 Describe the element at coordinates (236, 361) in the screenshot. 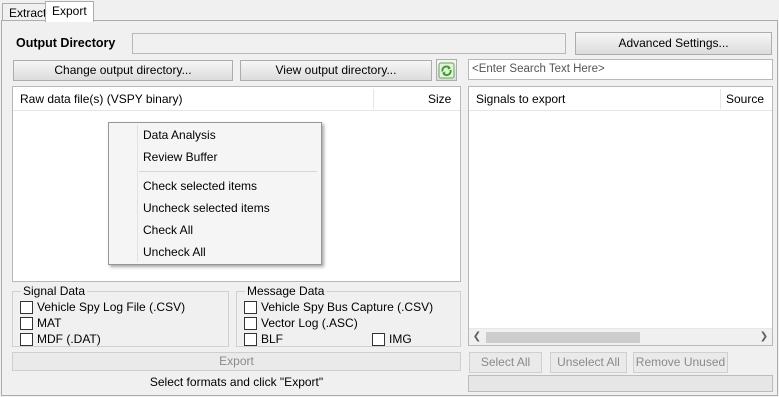

I see `export-button: Export` at that location.